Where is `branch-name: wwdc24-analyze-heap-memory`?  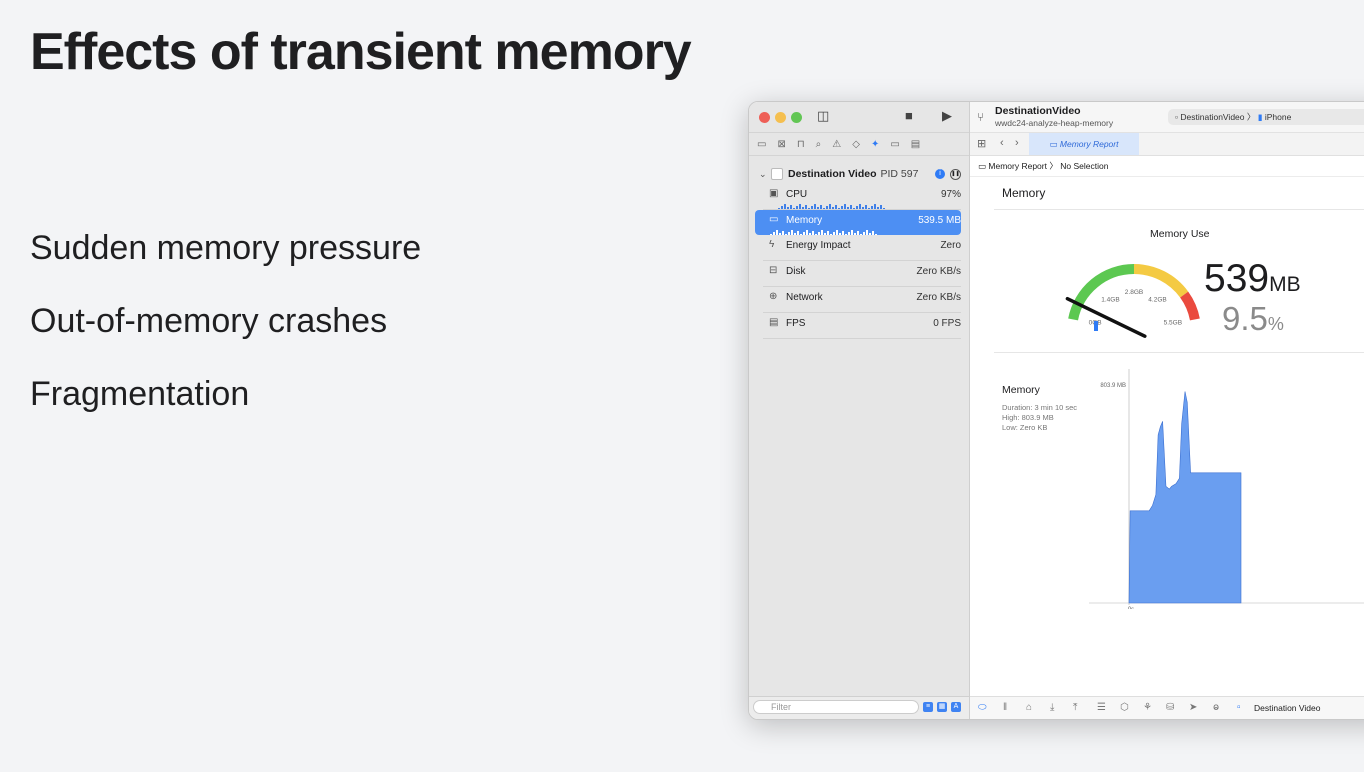 branch-name: wwdc24-analyze-heap-memory is located at coordinates (1054, 123).